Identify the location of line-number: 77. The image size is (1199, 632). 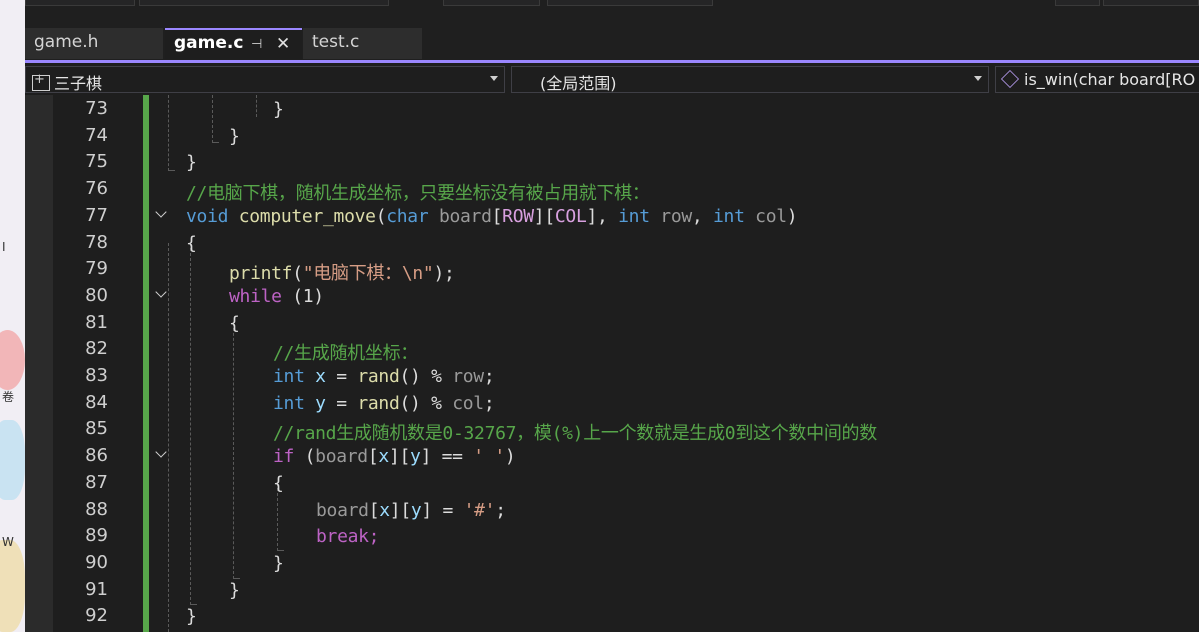
(96, 215).